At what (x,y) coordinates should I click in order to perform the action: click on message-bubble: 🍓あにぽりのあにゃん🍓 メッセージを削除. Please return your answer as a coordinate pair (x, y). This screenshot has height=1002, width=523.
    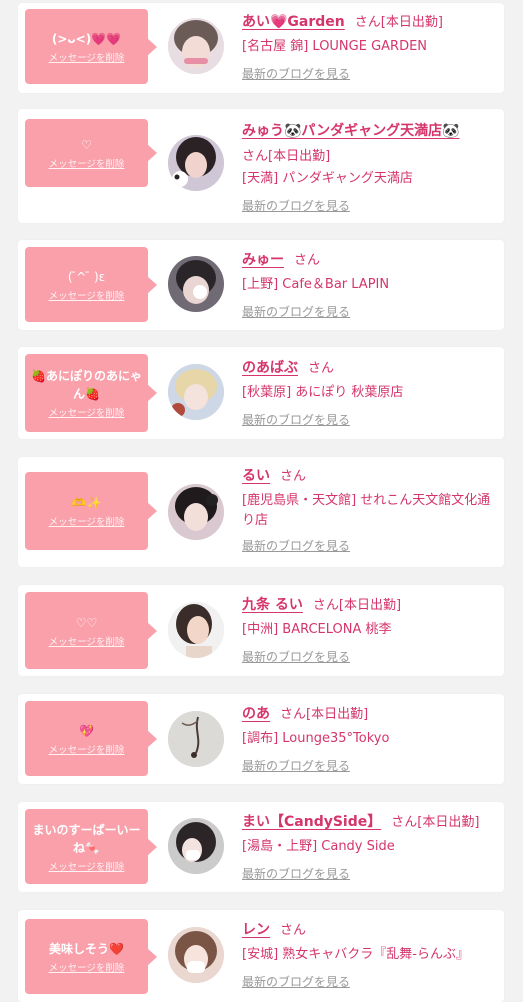
    Looking at the image, I should click on (91, 393).